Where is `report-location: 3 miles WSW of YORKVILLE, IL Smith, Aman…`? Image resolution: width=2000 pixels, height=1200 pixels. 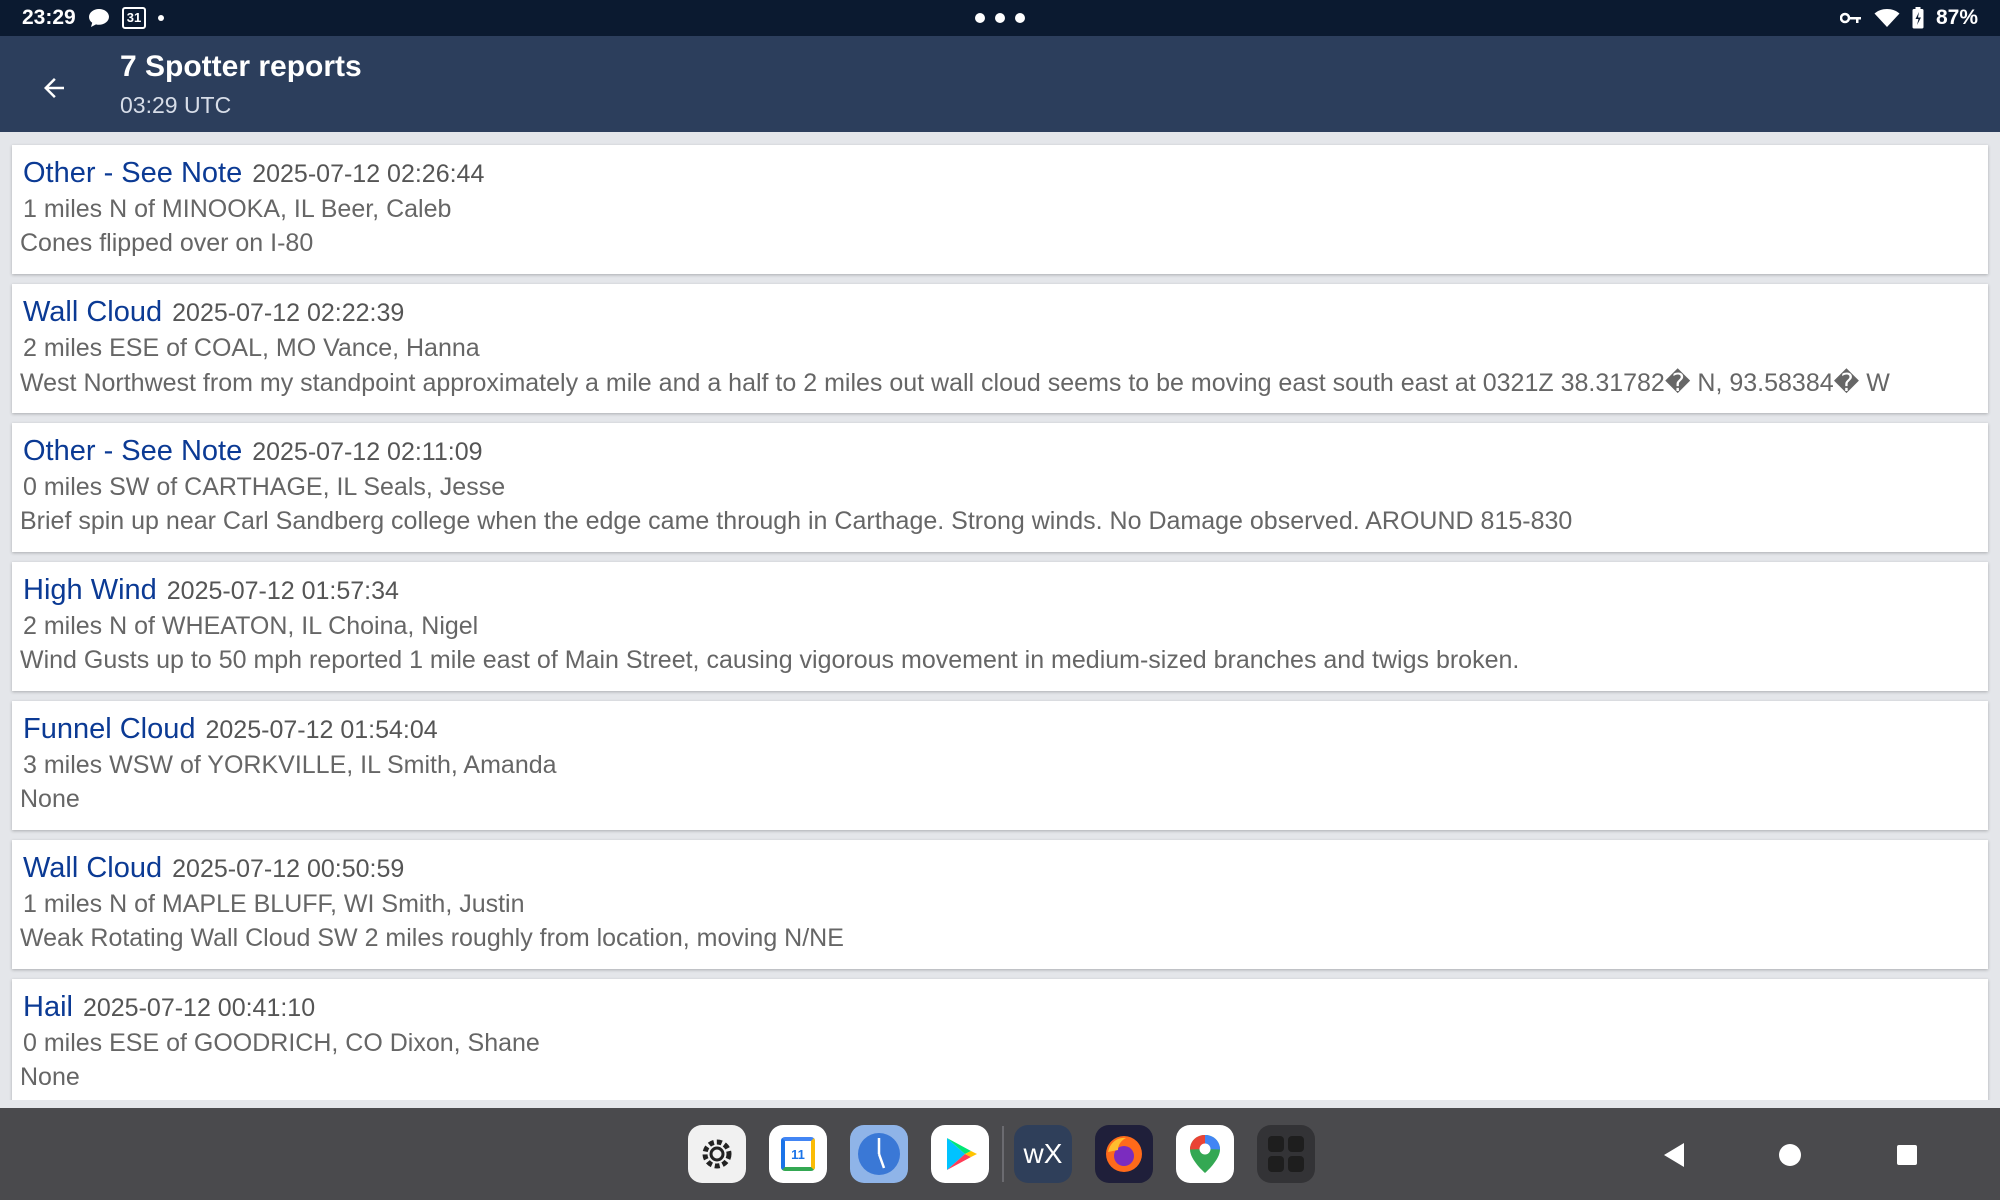
report-location: 3 miles WSW of YORKVILLE, IL Smith, Aman… is located at coordinates (290, 765).